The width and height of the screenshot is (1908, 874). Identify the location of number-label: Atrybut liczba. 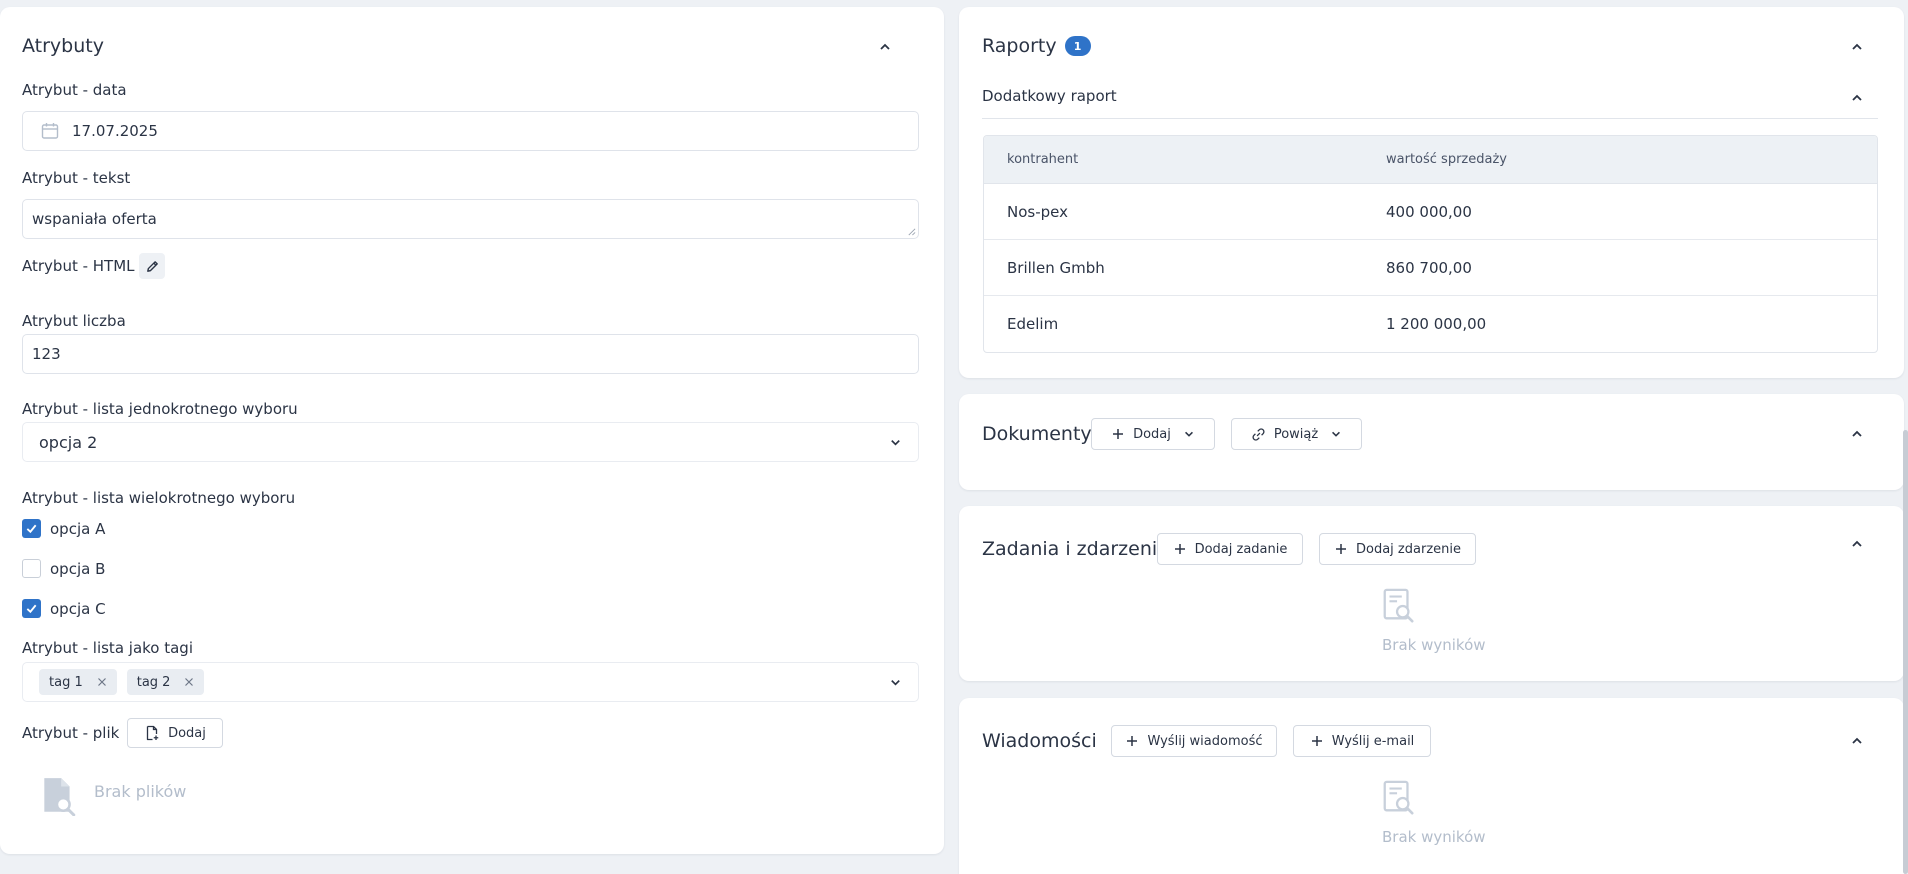
(74, 321).